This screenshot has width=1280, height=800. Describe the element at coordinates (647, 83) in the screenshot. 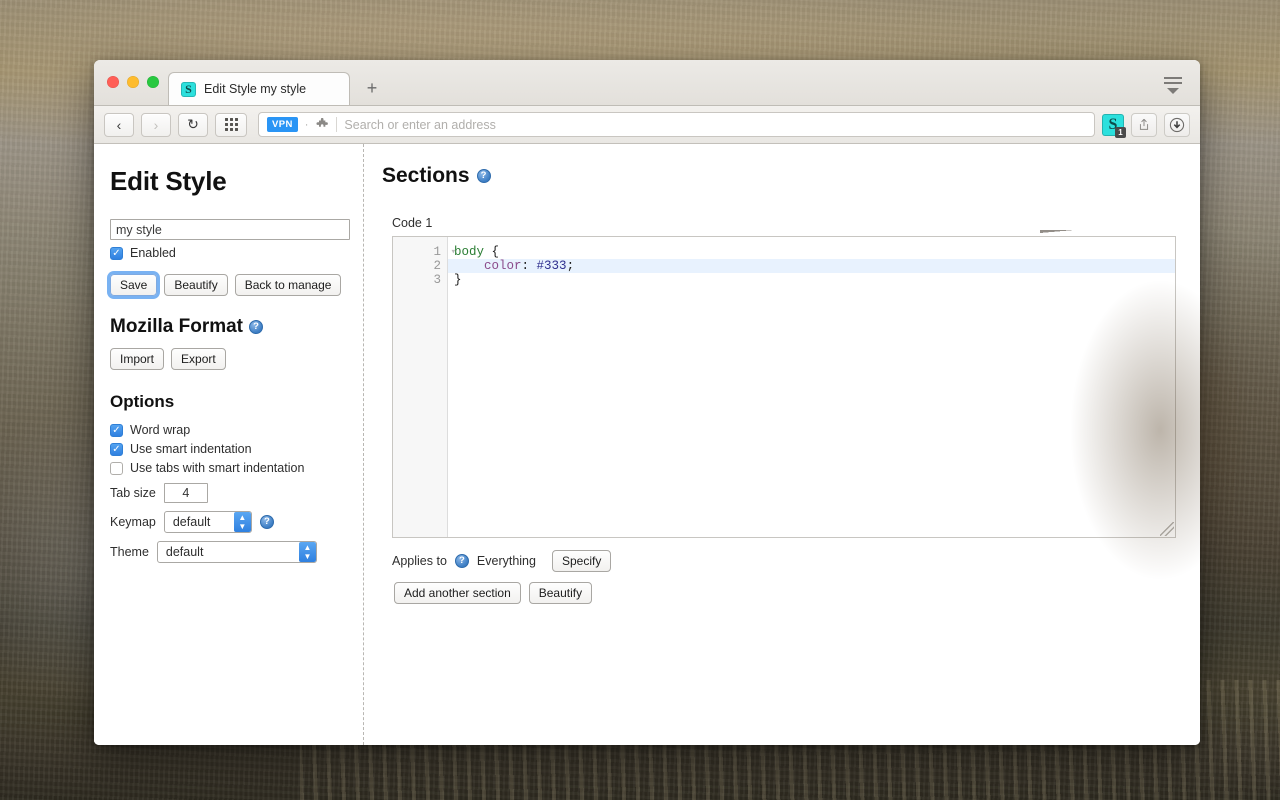

I see `browser-titlebar: S Edit Style my style +` at that location.